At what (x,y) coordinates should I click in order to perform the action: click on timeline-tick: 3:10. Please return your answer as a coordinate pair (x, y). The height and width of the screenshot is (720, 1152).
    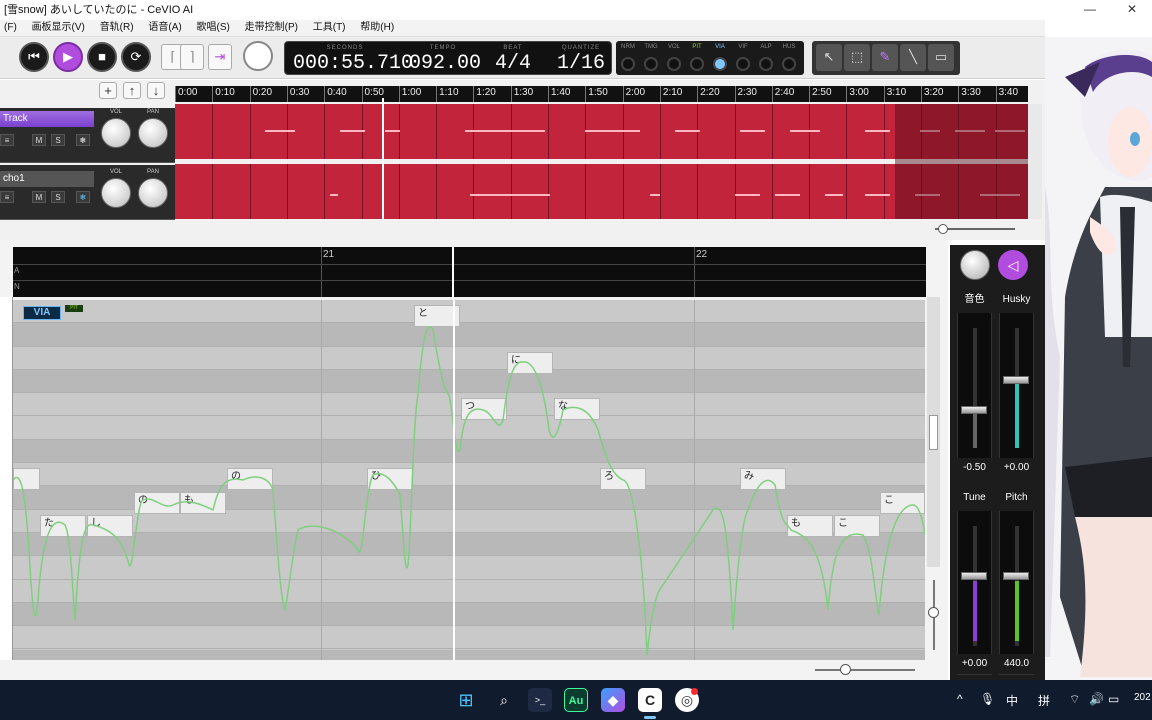
    Looking at the image, I should click on (894, 94).